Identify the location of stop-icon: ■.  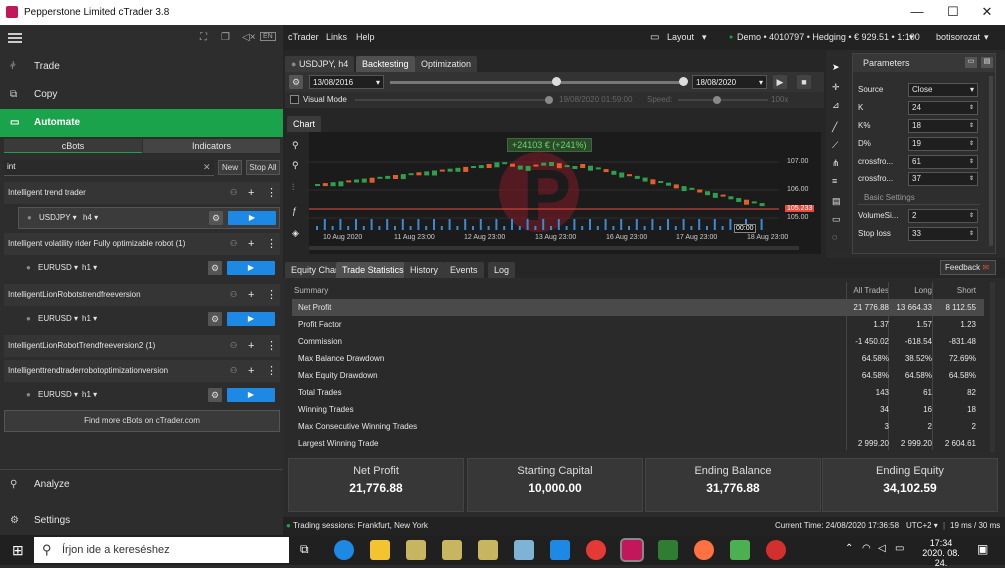
(804, 82).